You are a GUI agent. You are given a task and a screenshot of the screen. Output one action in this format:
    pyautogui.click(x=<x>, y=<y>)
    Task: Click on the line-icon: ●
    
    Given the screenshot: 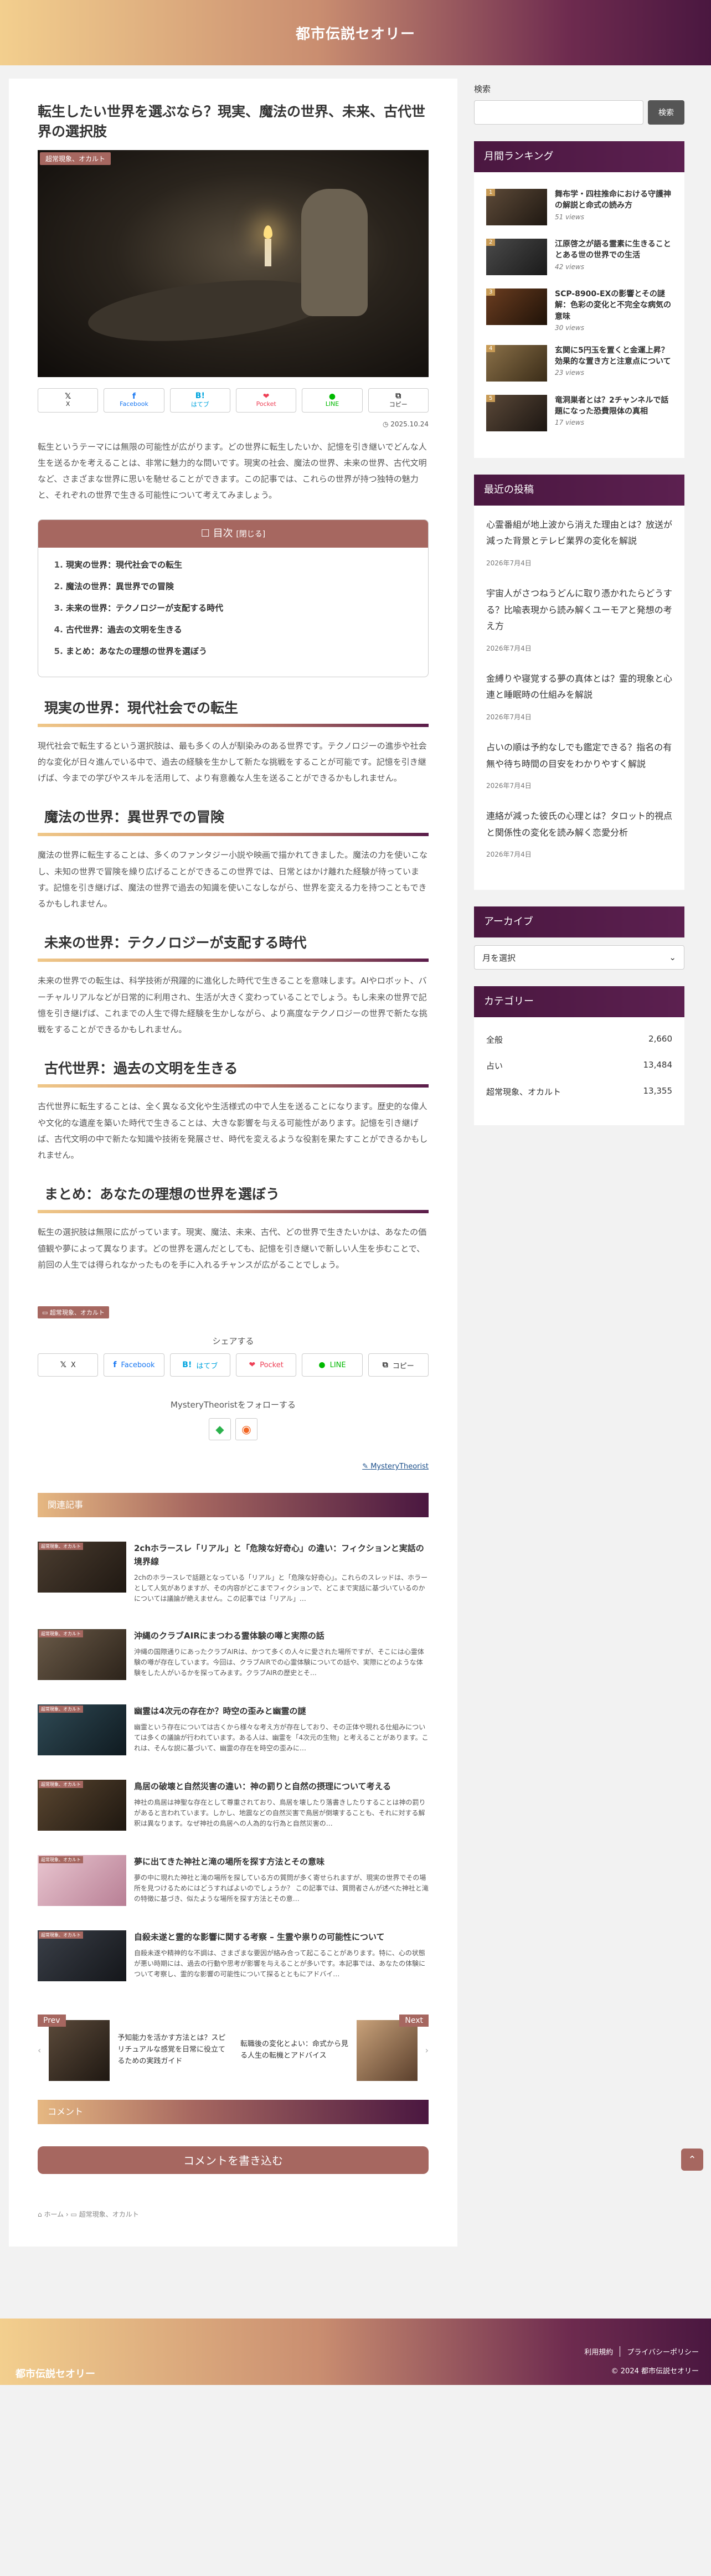 What is the action you would take?
    pyautogui.click(x=322, y=1365)
    